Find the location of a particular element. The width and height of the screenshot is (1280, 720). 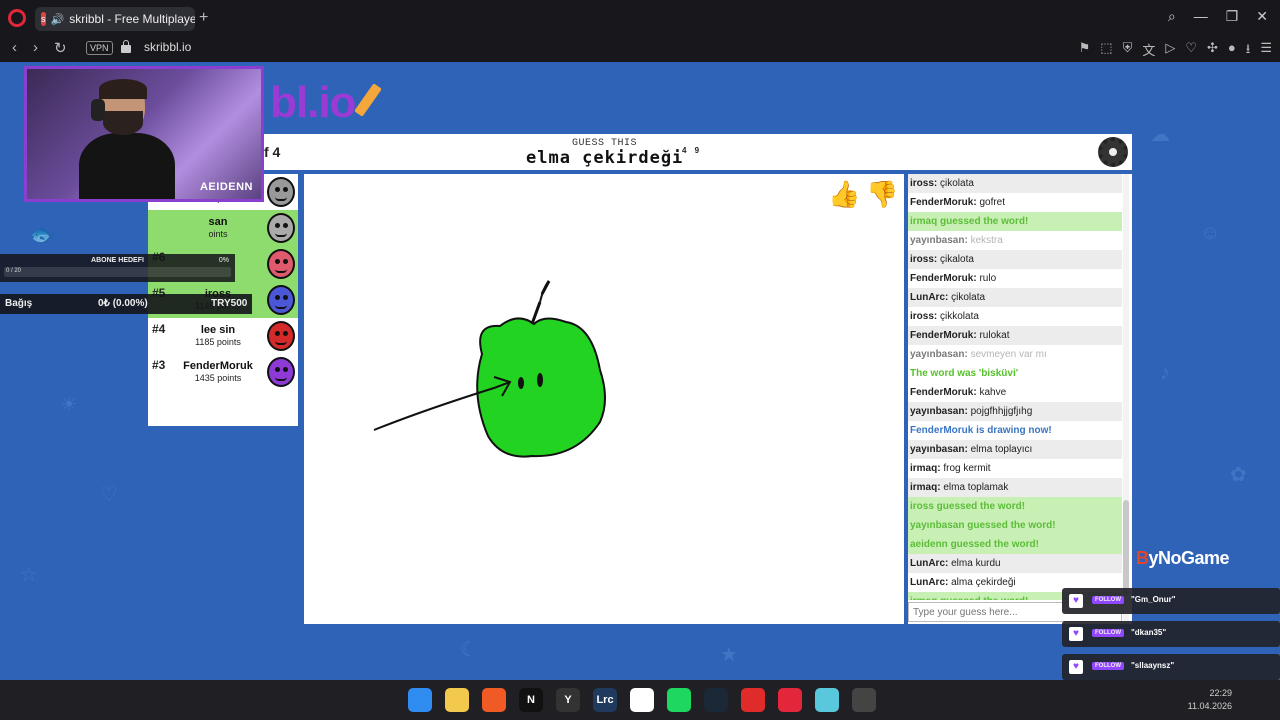

shield-app-icon is located at coordinates (753, 700).